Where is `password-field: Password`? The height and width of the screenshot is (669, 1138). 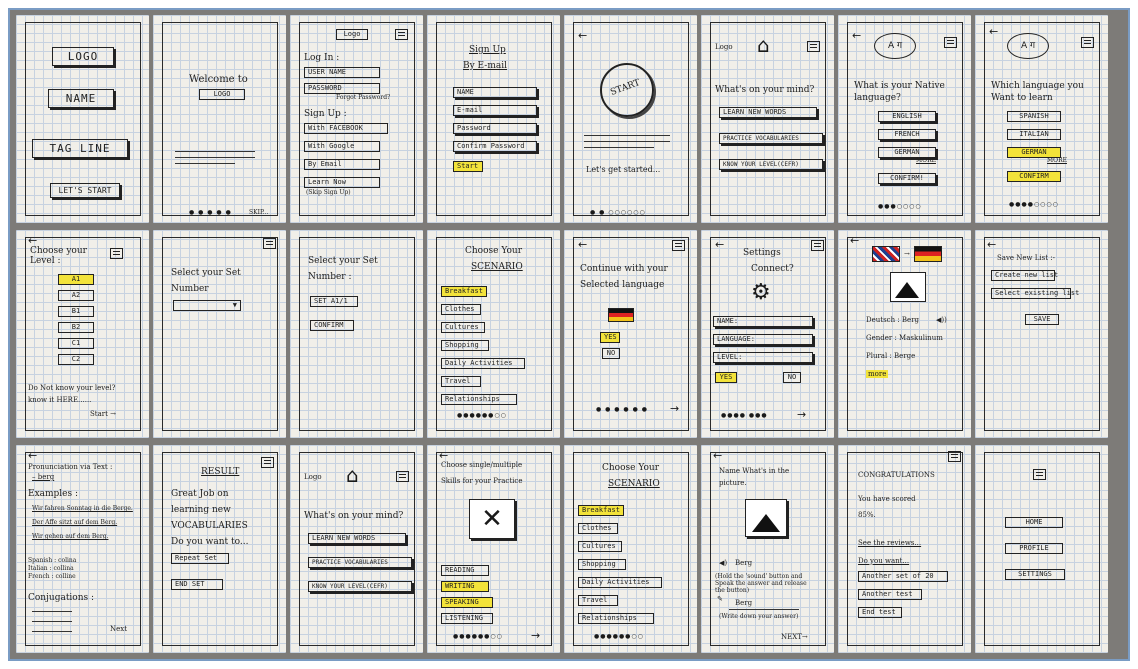 password-field: Password is located at coordinates (495, 128).